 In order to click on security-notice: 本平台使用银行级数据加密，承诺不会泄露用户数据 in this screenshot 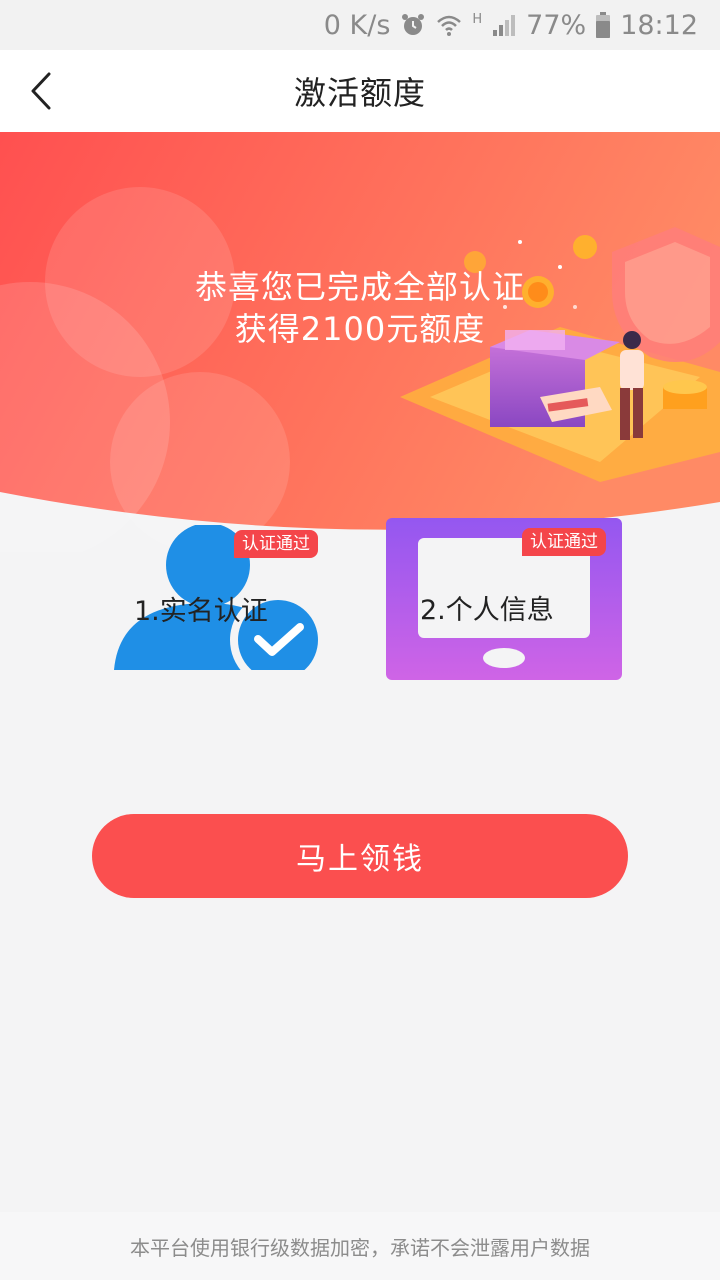, I will do `click(360, 1246)`.